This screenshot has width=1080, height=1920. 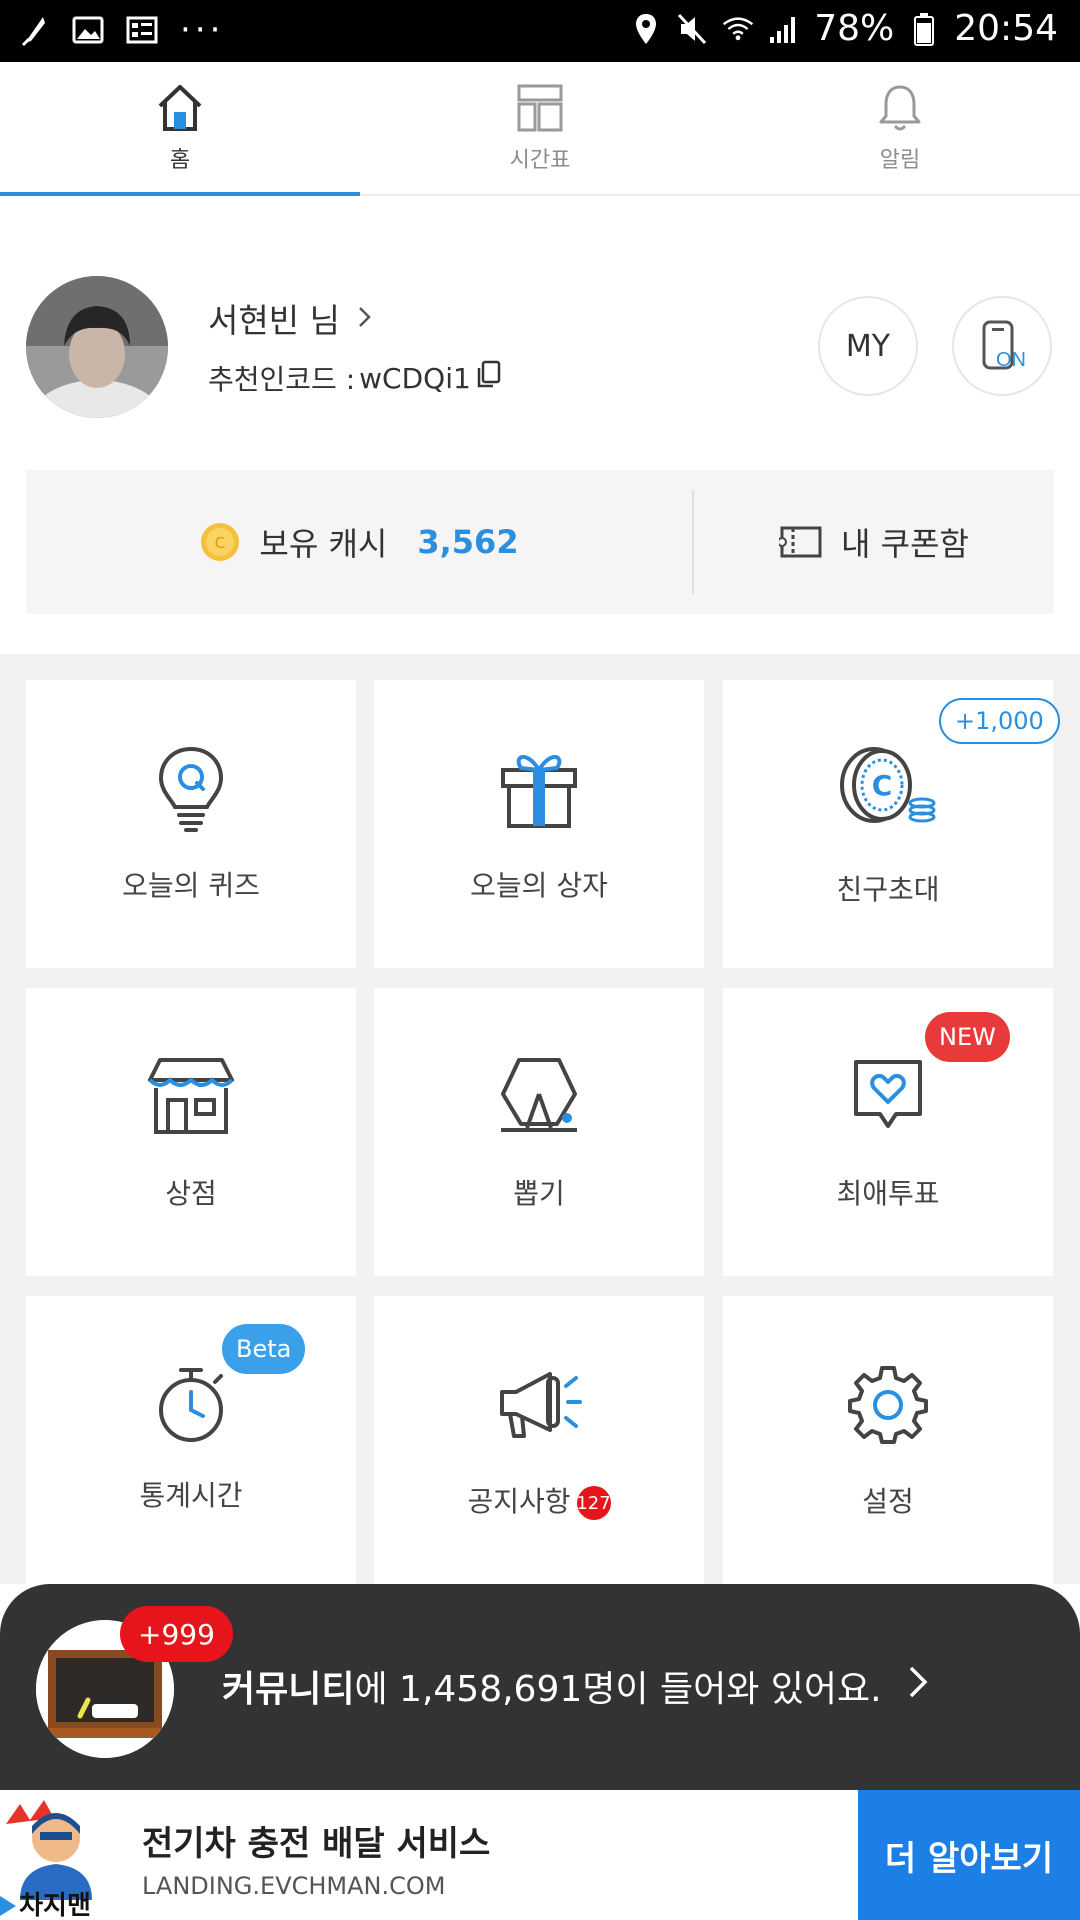 What do you see at coordinates (288, 1689) in the screenshot?
I see `community-title: 커뮤니티` at bounding box center [288, 1689].